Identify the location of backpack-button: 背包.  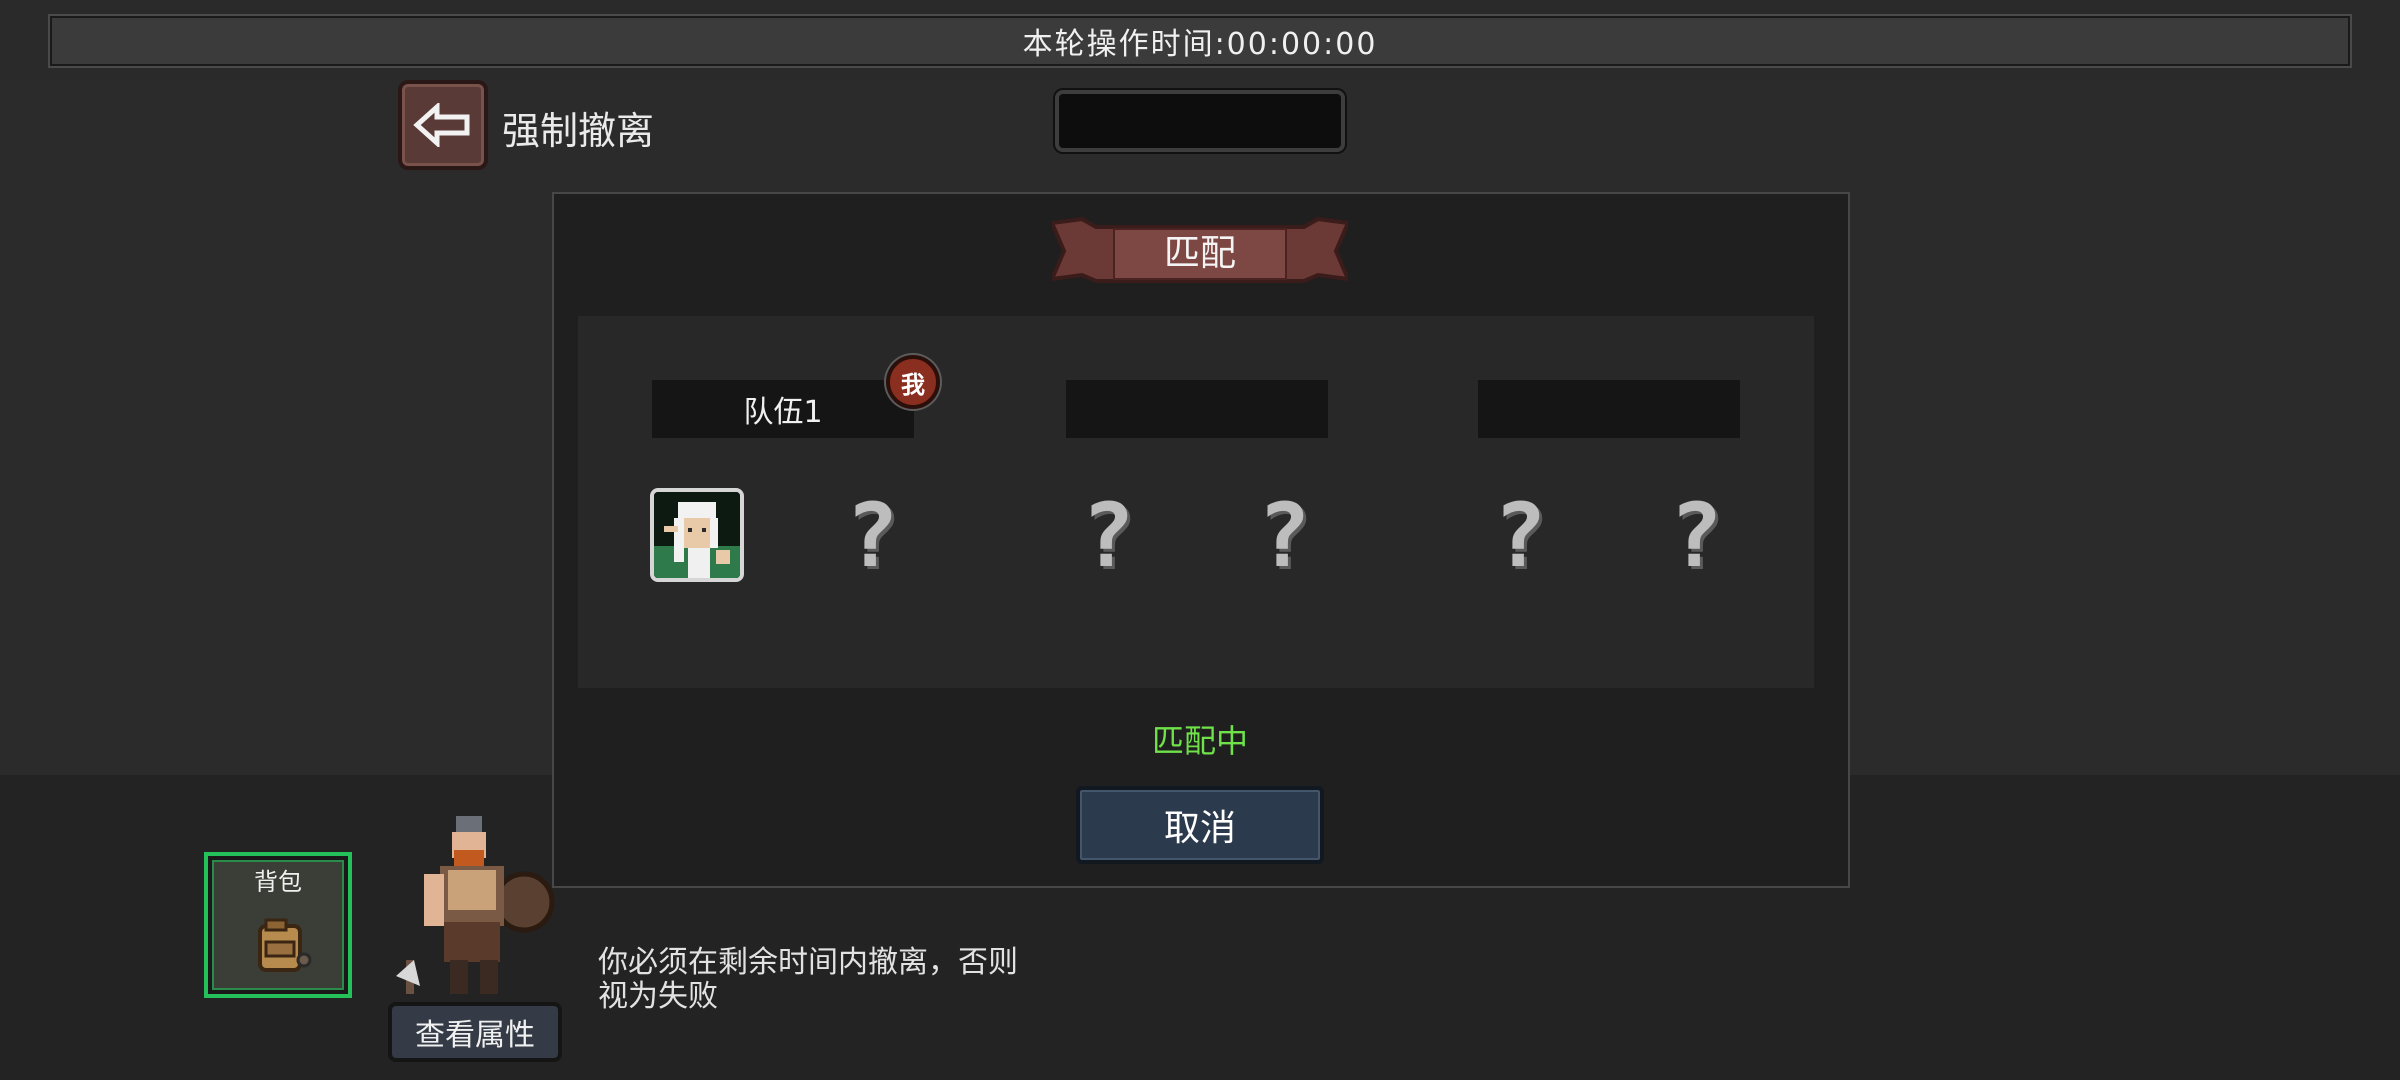
(278, 925).